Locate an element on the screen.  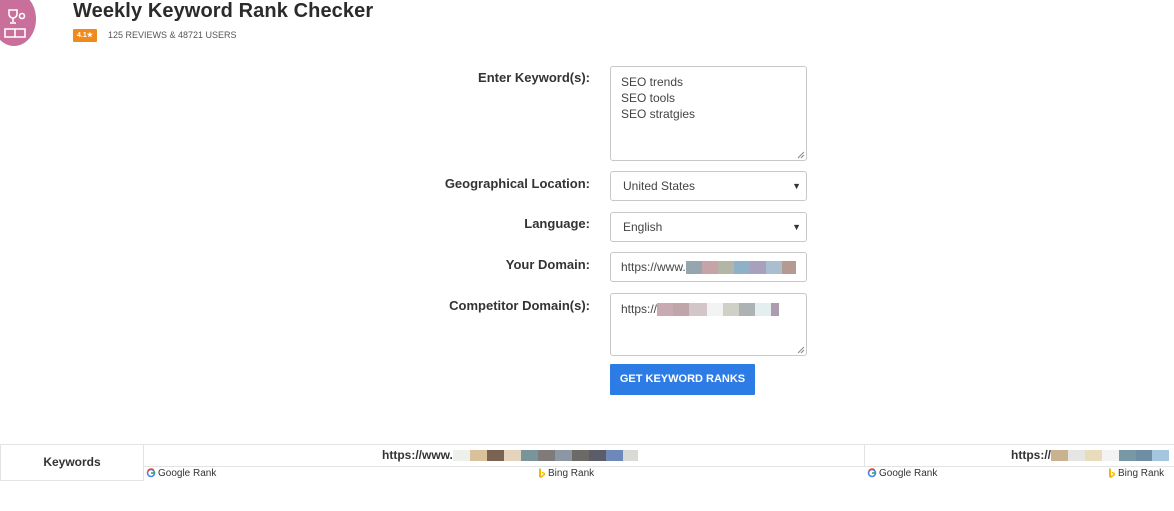
keyword-line: SEO tools is located at coordinates (648, 98).